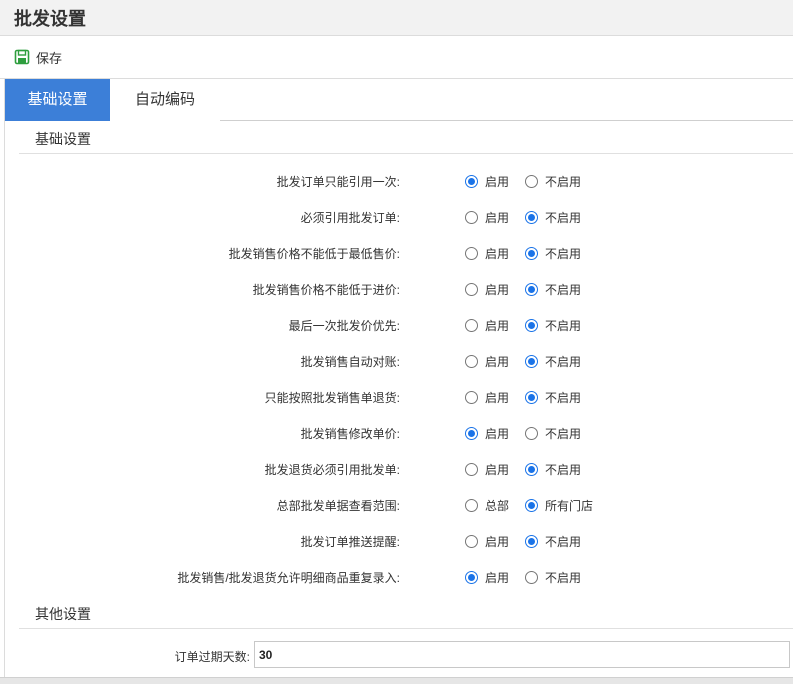  What do you see at coordinates (332, 398) in the screenshot?
I see `setting-label: 只能按照批发销售单退货:` at bounding box center [332, 398].